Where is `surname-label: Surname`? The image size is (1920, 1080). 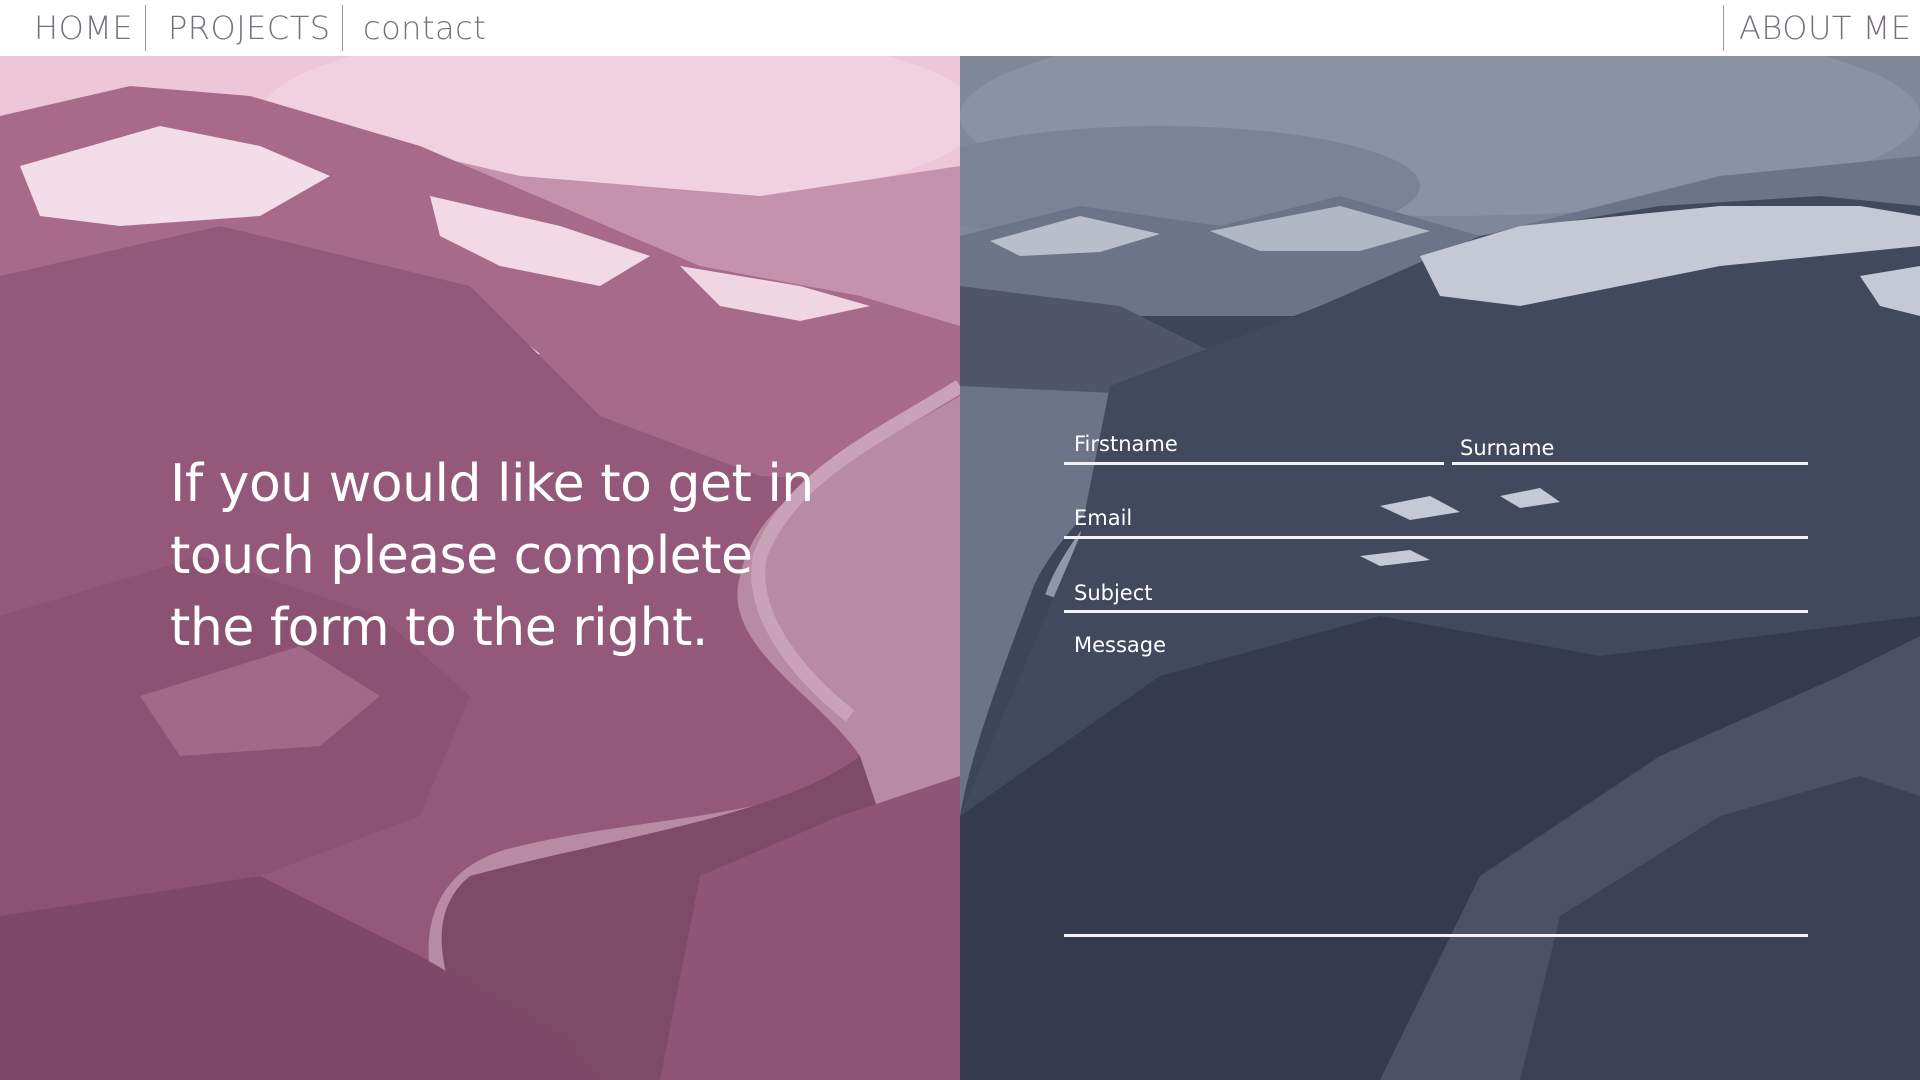
surname-label: Surname is located at coordinates (1507, 448).